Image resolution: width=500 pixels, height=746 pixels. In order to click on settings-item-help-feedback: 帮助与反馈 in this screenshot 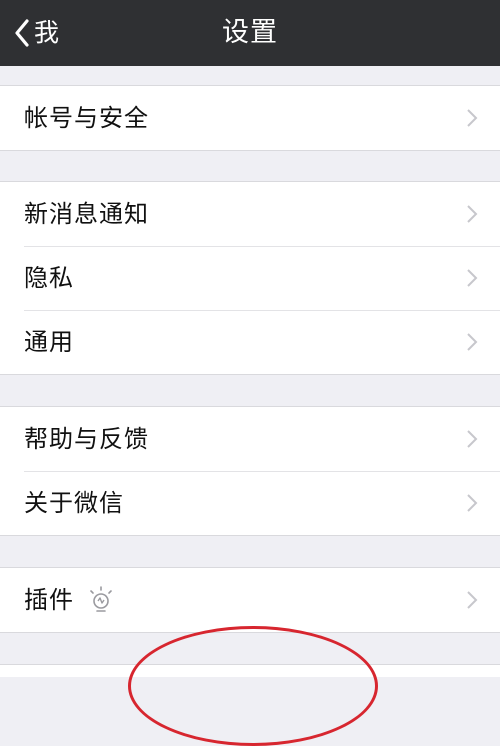, I will do `click(250, 439)`.